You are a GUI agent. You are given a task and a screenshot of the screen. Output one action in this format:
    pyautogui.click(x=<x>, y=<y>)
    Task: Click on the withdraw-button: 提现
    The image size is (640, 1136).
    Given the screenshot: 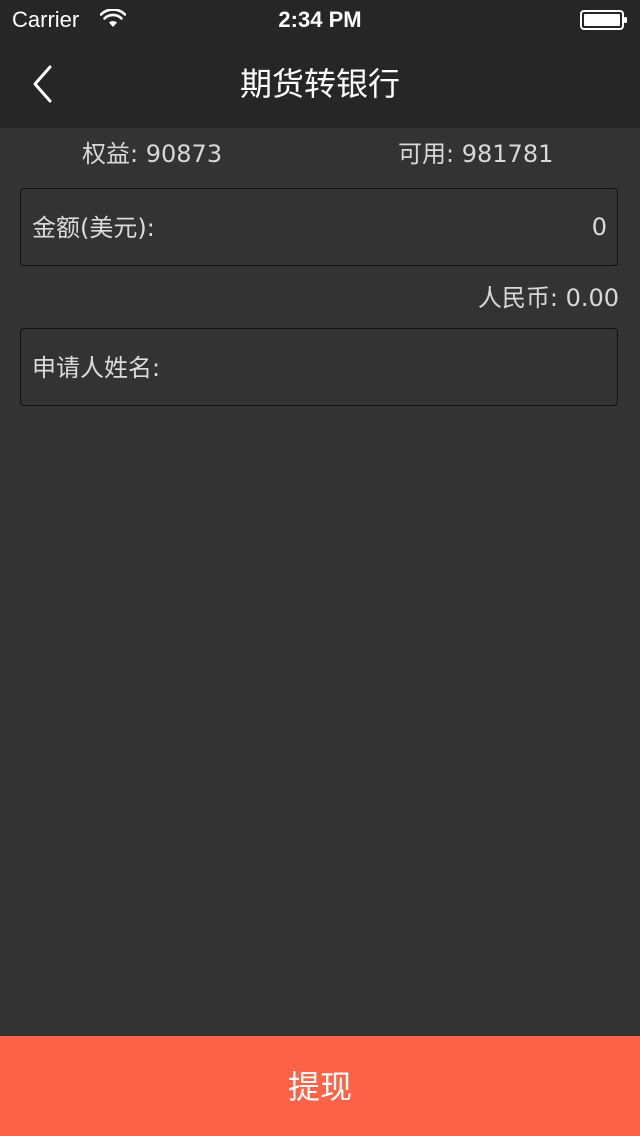 What is the action you would take?
    pyautogui.click(x=320, y=1086)
    